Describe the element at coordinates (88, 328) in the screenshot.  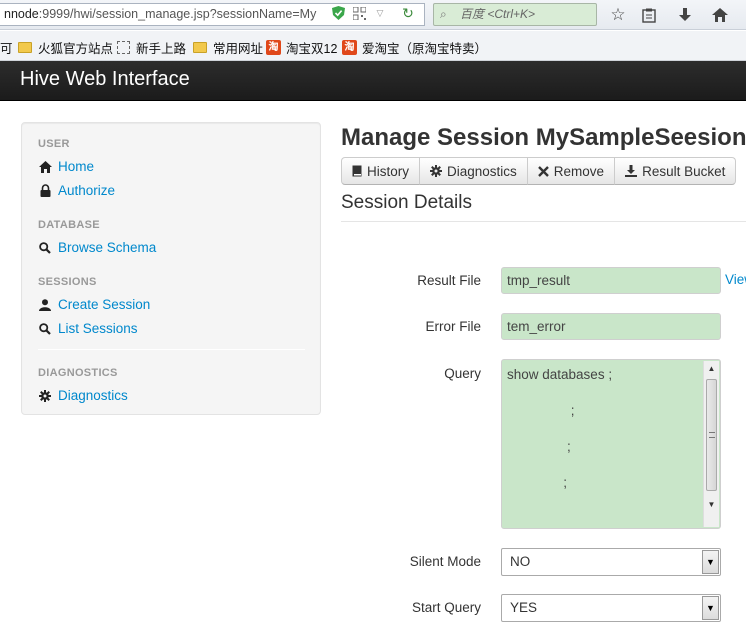
I see `sidebar-item-list-sessions: List Sessions` at that location.